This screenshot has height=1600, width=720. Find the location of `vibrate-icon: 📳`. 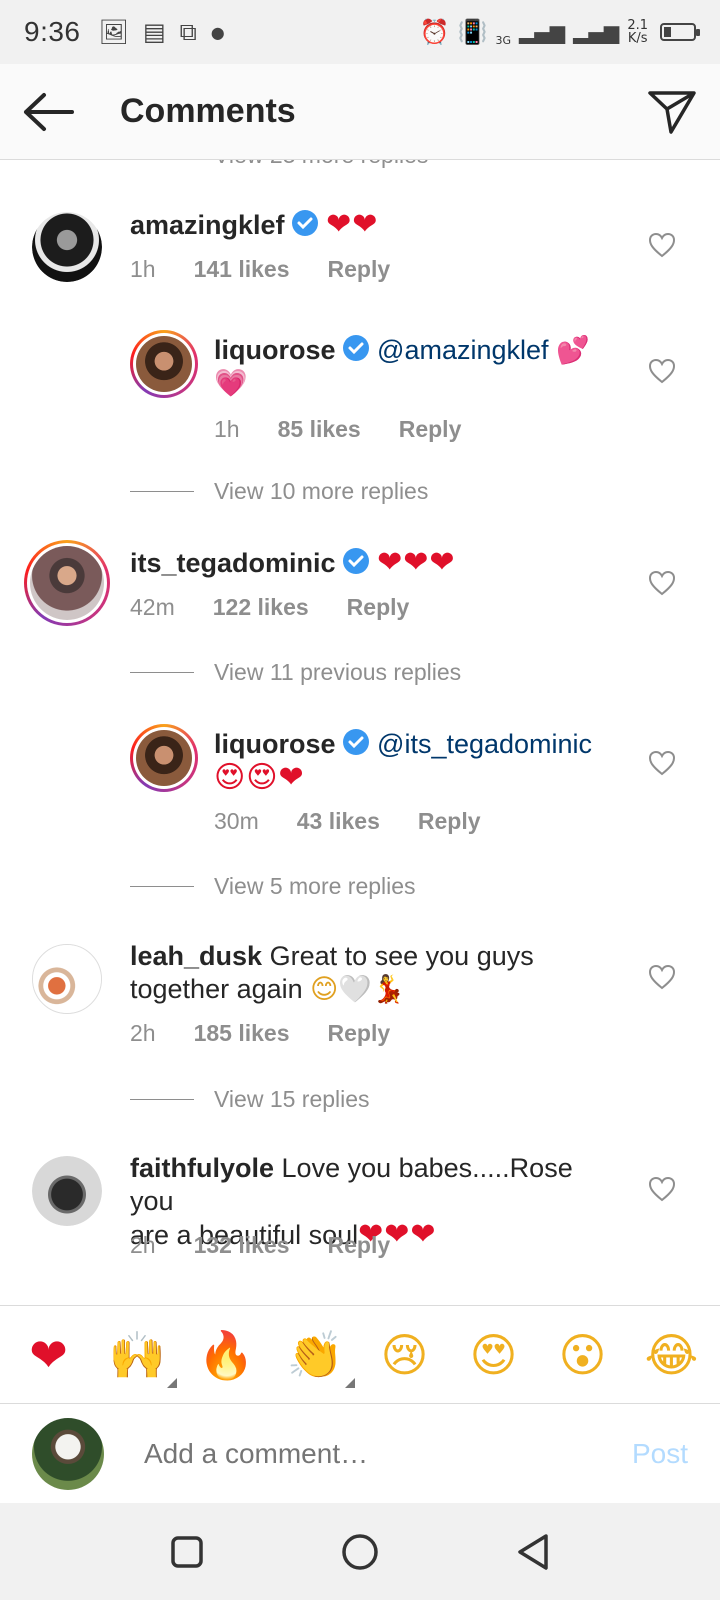

vibrate-icon: 📳 is located at coordinates (472, 32).